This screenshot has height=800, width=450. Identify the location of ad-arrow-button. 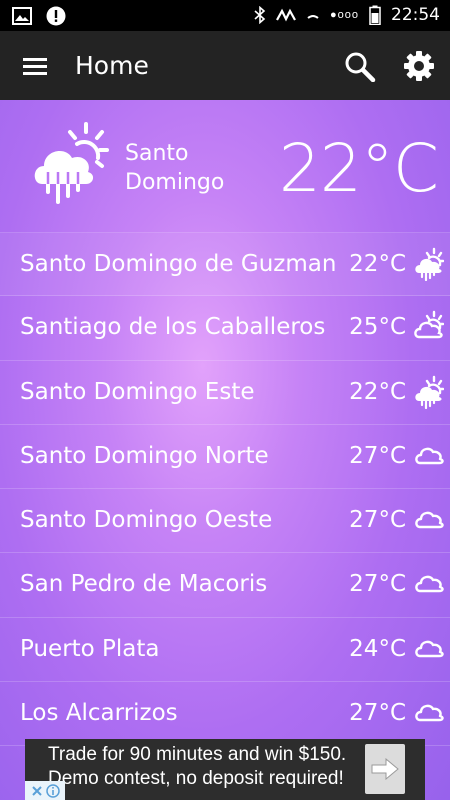
(385, 769).